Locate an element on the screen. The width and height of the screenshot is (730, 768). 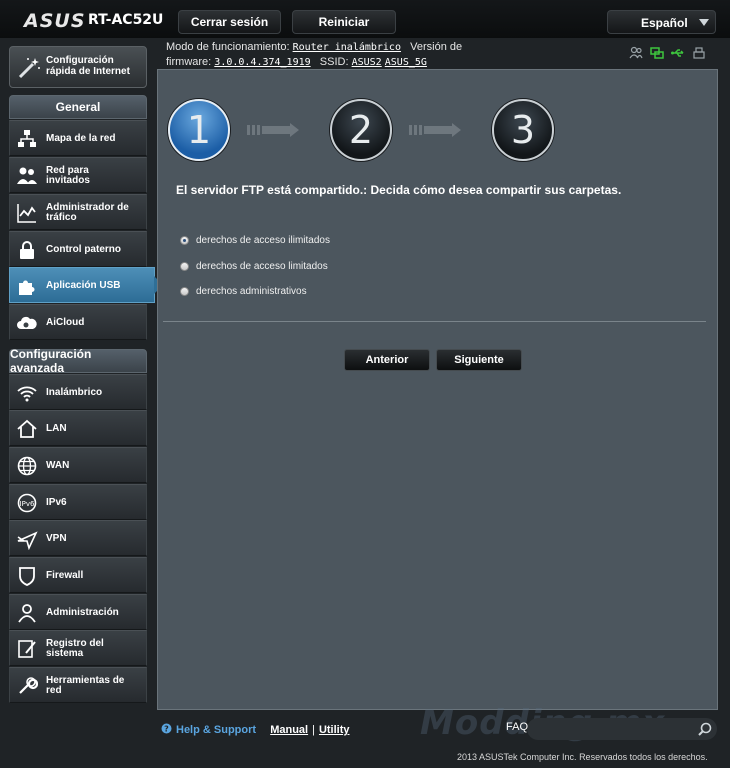
general-section-title: General is located at coordinates (78, 107).